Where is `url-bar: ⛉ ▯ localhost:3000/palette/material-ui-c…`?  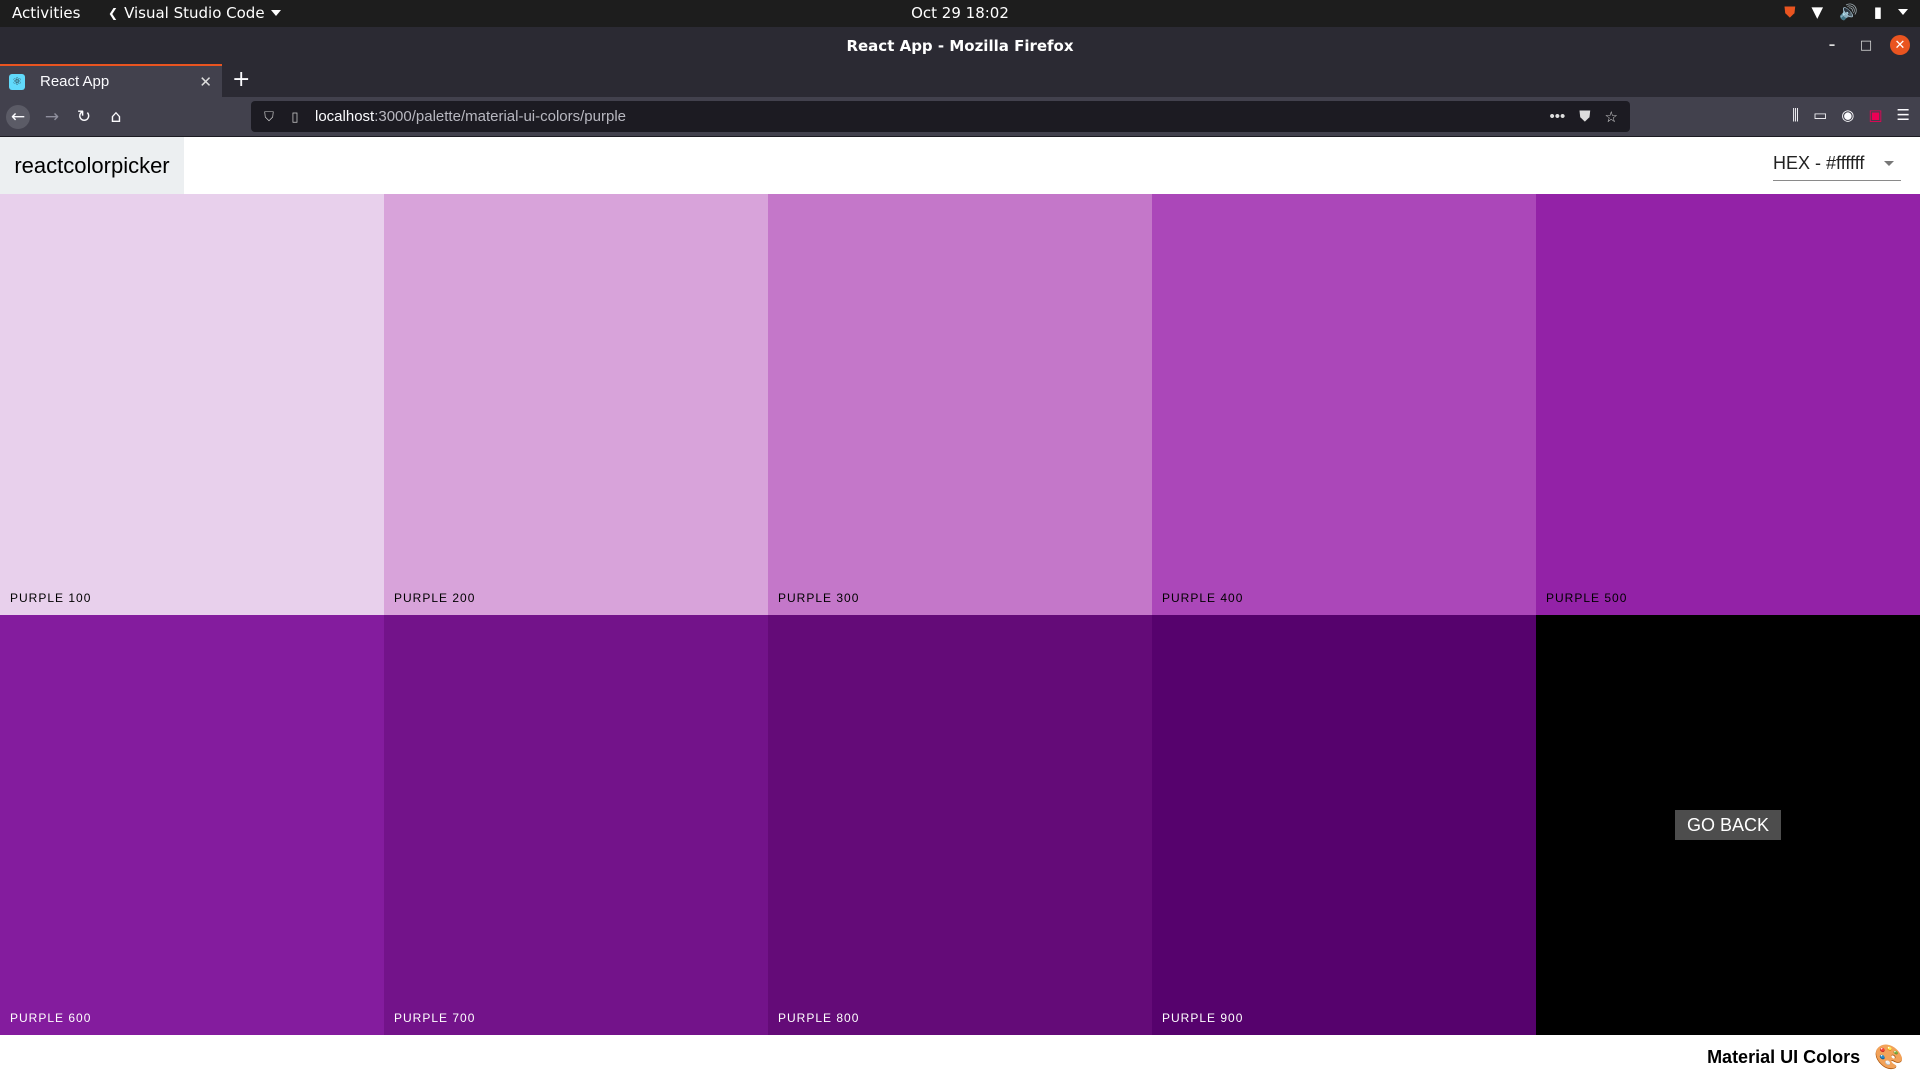 url-bar: ⛉ ▯ localhost:3000/palette/material-ui-c… is located at coordinates (940, 116).